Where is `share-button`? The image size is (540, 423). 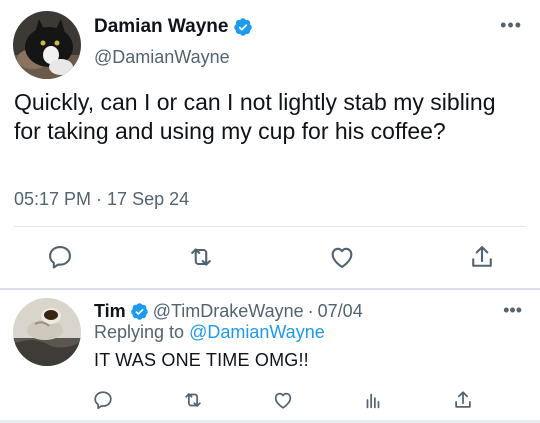 share-button is located at coordinates (482, 257).